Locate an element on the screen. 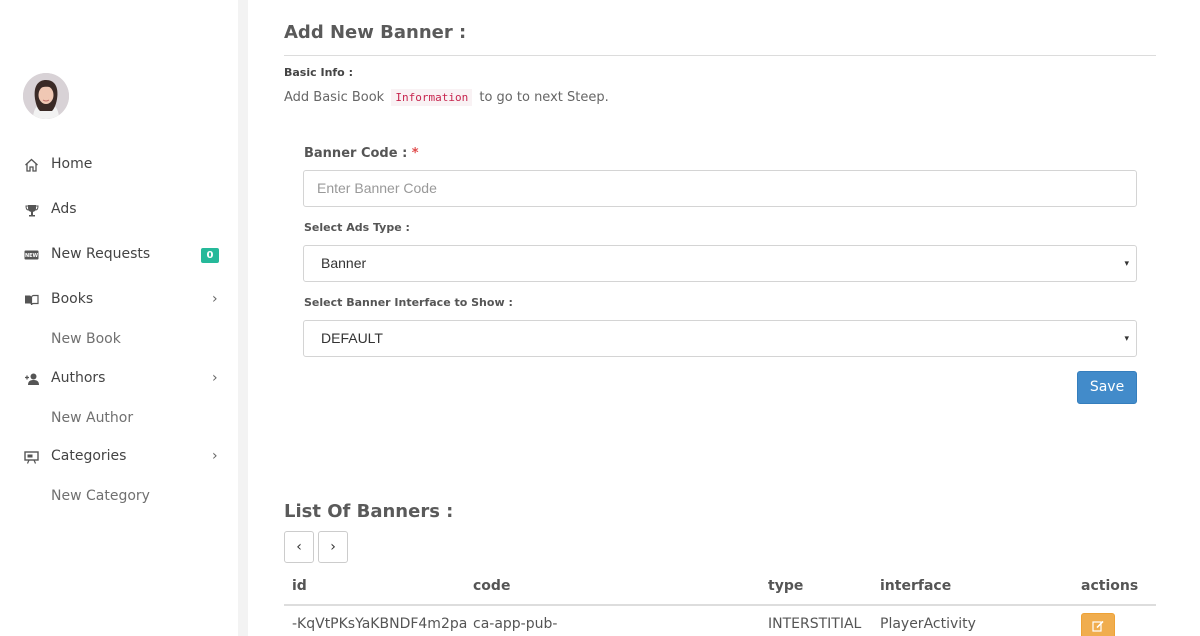 This screenshot has height=636, width=1200. presentation-icon is located at coordinates (31, 457).